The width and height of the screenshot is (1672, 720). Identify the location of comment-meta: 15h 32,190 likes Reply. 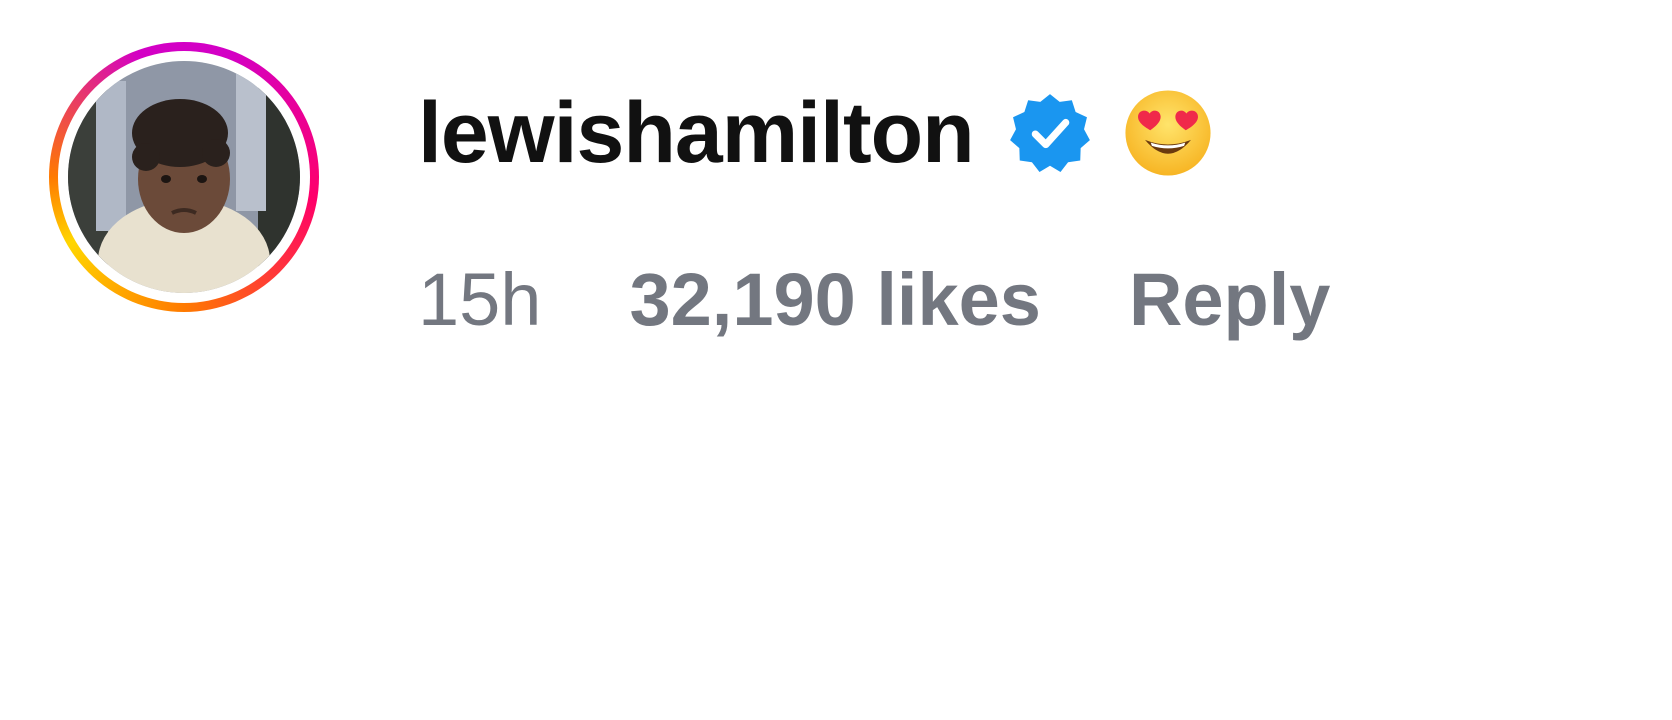
(874, 300).